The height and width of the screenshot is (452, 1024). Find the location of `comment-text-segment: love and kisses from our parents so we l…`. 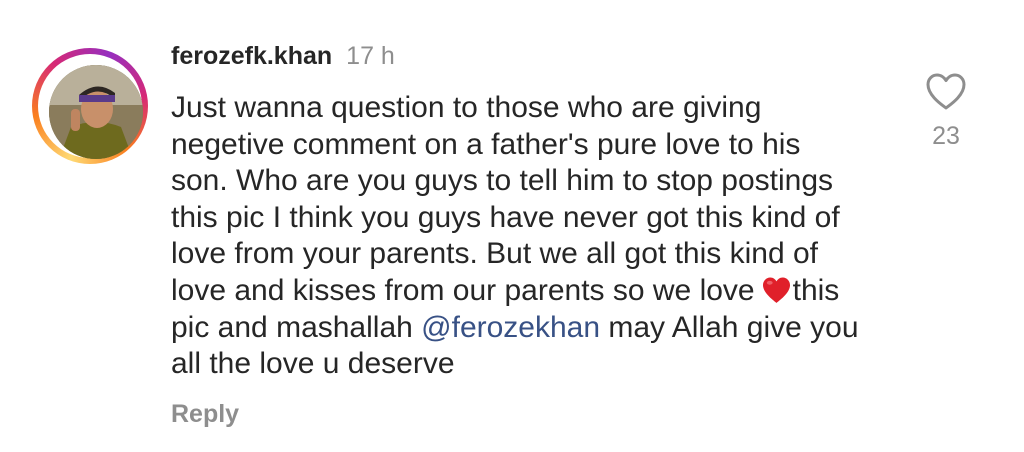

comment-text-segment: love and kisses from our parents so we l… is located at coordinates (463, 290).